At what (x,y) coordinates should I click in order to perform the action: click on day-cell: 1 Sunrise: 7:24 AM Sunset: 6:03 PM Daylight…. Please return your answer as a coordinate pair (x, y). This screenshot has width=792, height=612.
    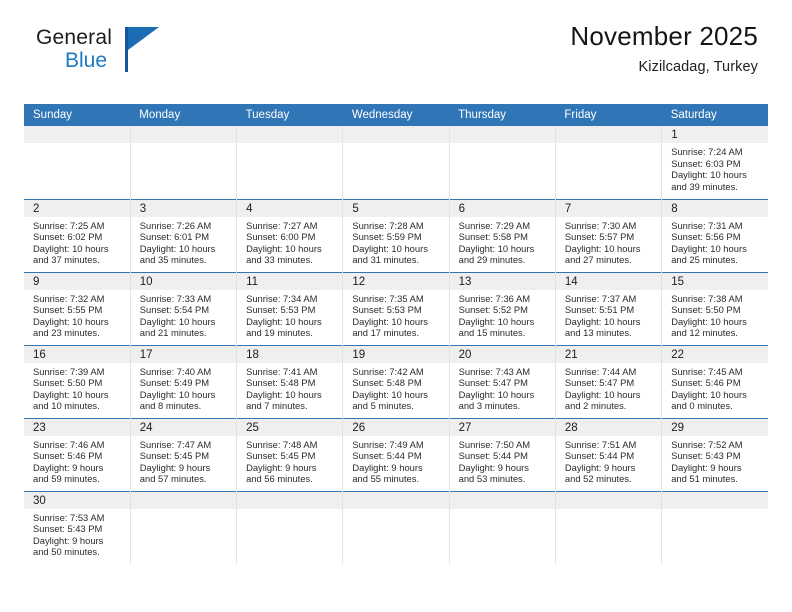
    Looking at the image, I should click on (715, 162).